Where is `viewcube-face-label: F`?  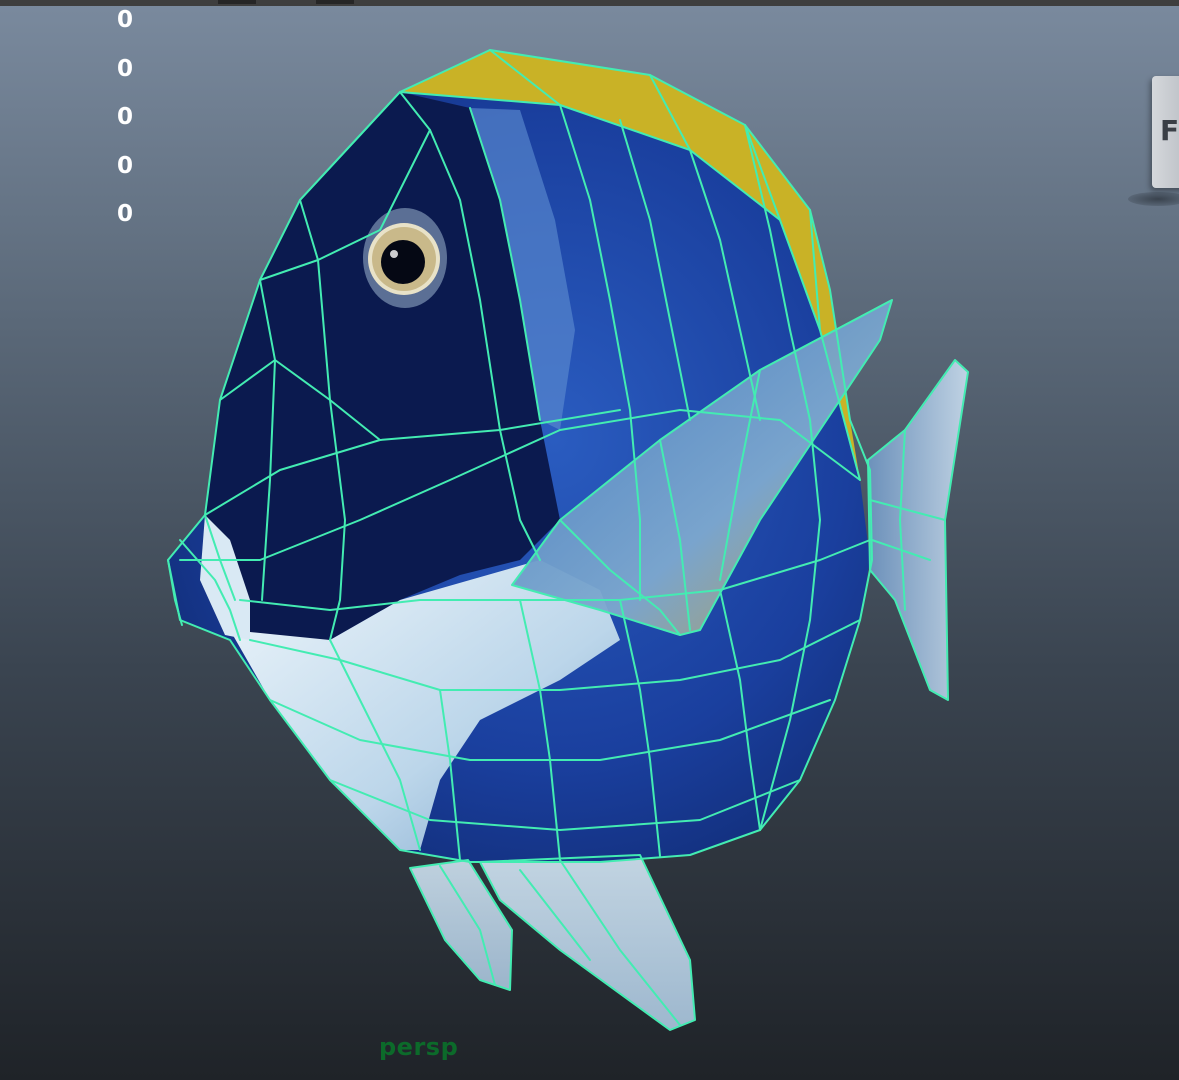 viewcube-face-label: F is located at coordinates (1169, 130).